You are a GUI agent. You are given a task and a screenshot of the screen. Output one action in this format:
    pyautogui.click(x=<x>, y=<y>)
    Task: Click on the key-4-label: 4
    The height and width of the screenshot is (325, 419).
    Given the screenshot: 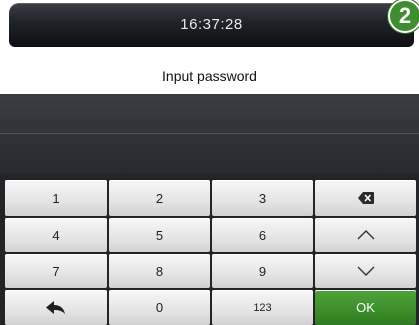 What is the action you would take?
    pyautogui.click(x=56, y=235)
    